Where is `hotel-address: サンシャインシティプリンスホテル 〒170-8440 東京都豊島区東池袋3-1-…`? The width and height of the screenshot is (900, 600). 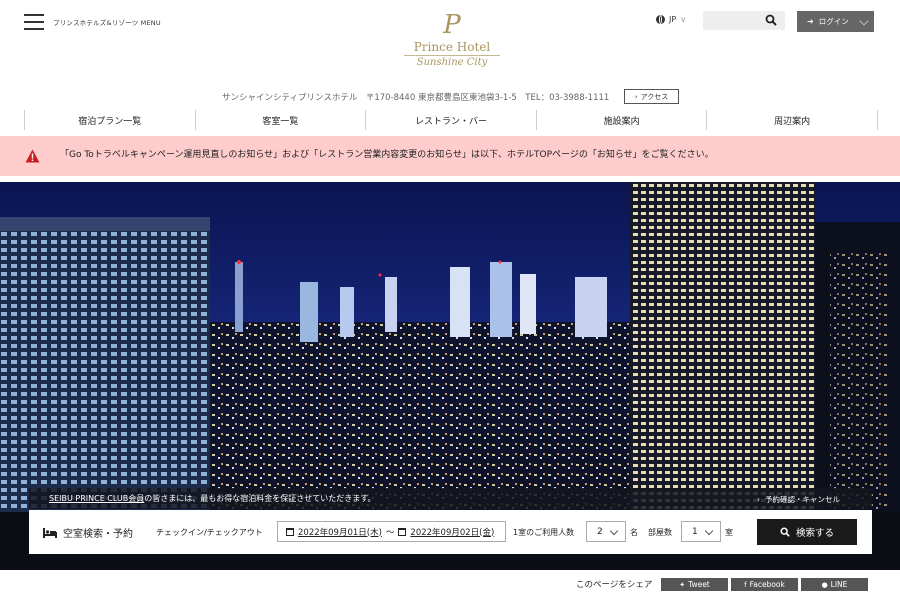 hotel-address: サンシャインシティプリンスホテル 〒170-8440 東京都豊島区東池袋3-1-… is located at coordinates (416, 98).